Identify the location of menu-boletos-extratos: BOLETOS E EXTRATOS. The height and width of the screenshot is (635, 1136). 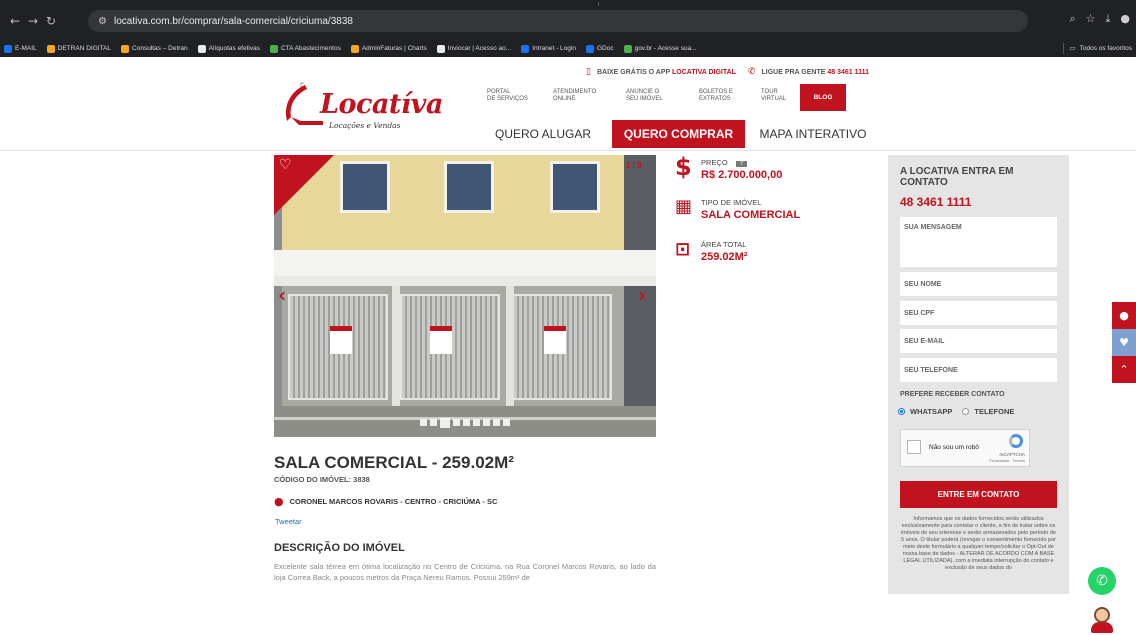
(716, 96).